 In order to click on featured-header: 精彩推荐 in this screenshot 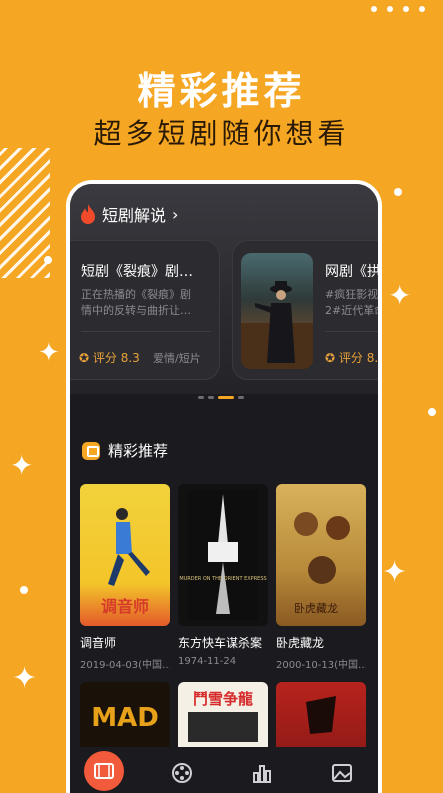, I will do `click(125, 450)`.